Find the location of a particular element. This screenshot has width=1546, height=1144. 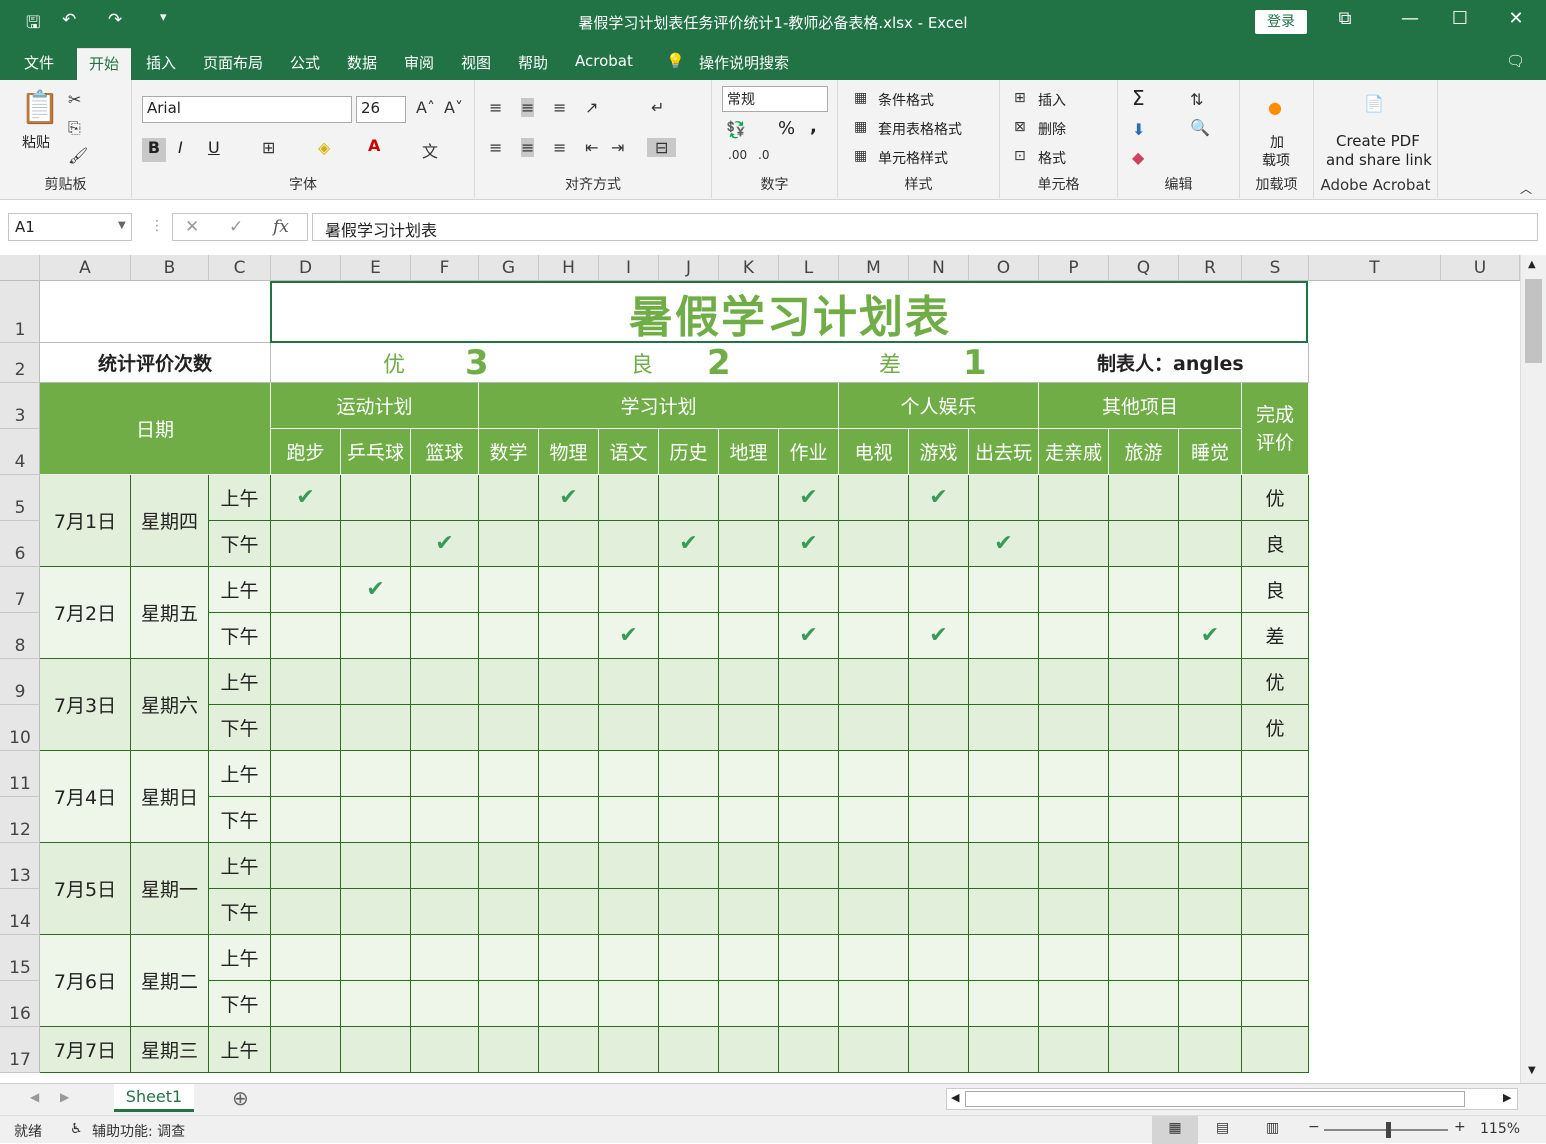

paste-icon: 📋 is located at coordinates (40, 107).